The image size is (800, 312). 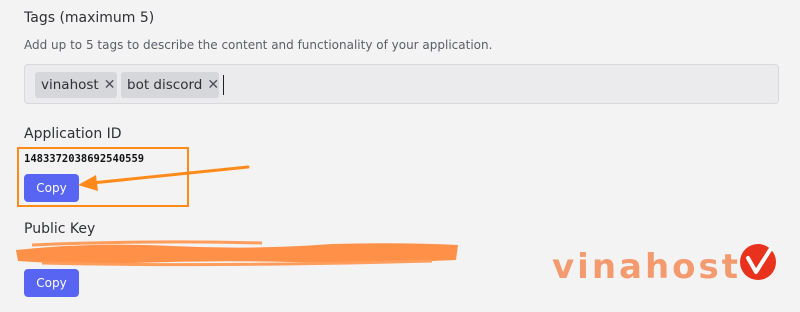 I want to click on text-cursor, so click(x=223, y=85).